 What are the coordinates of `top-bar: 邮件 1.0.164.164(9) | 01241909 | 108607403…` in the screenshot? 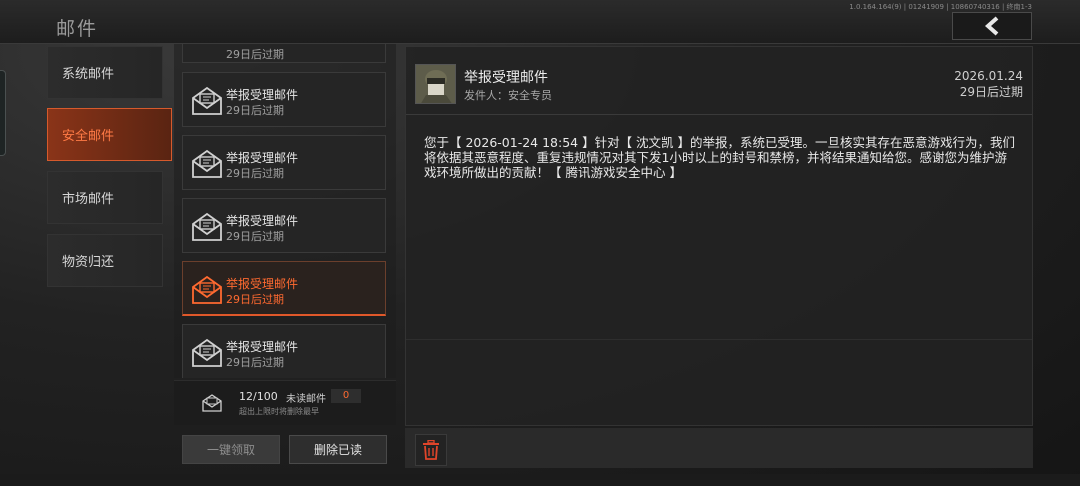 It's located at (540, 22).